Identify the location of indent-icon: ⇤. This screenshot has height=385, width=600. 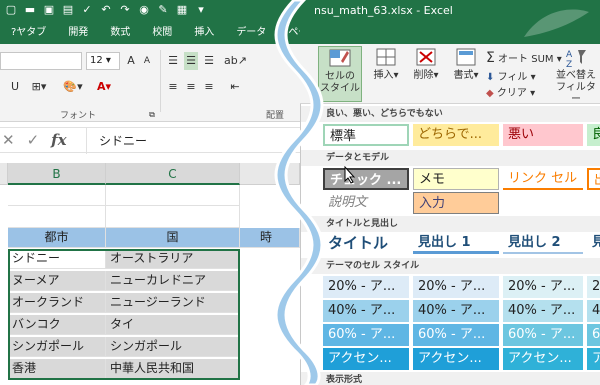
(235, 87).